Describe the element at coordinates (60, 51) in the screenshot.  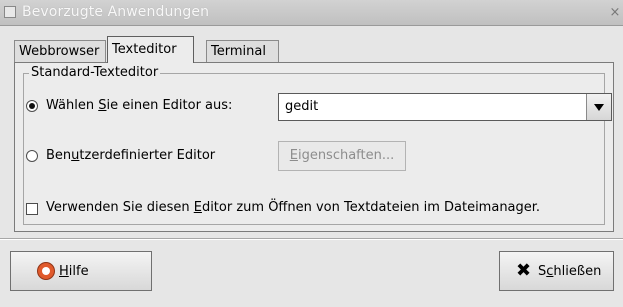
I see `tab-webbrowser: Webbrowser` at that location.